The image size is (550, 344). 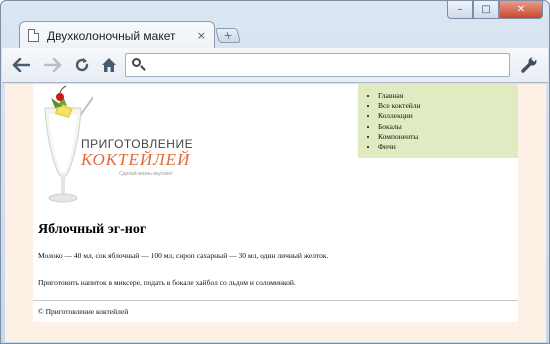 What do you see at coordinates (448, 137) in the screenshot?
I see `nav-item: Компоненты` at bounding box center [448, 137].